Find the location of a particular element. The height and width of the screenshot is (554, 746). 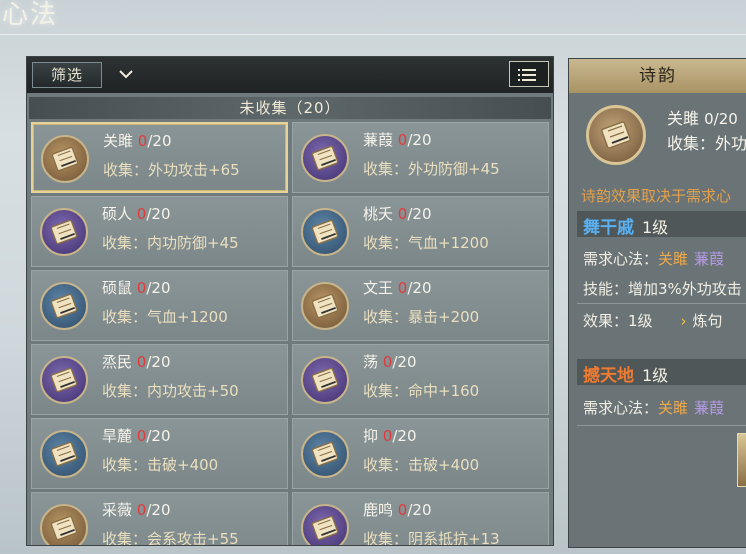

panel-toolbar: 筛选 is located at coordinates (290, 75).